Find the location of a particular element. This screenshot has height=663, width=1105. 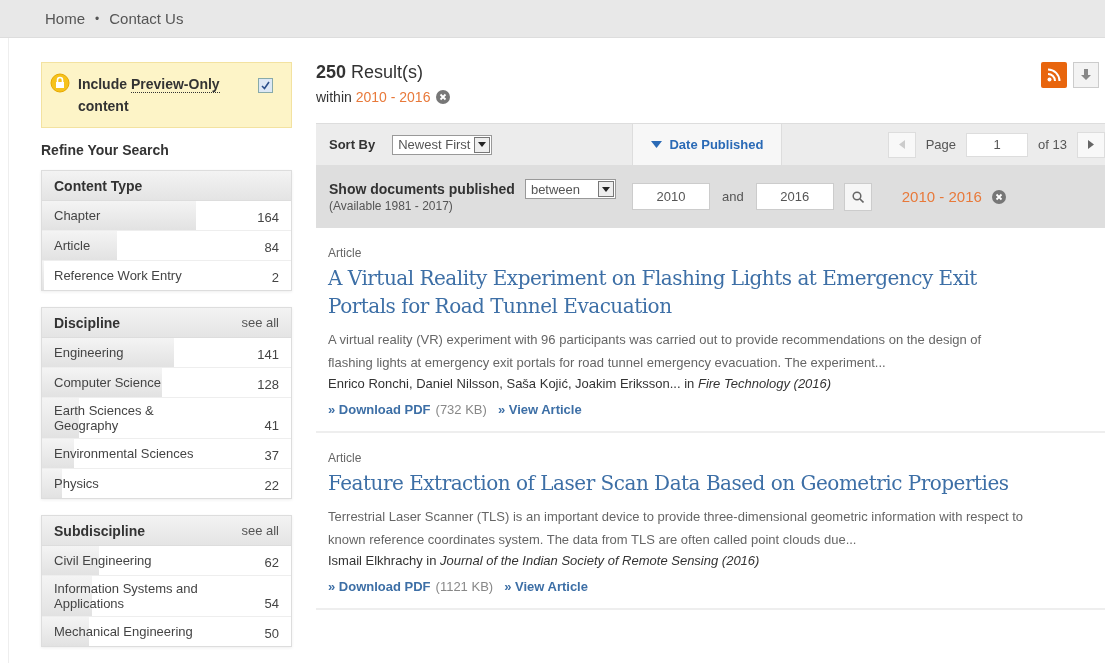

available-range: (Available 1981 - 2017) is located at coordinates (391, 205).